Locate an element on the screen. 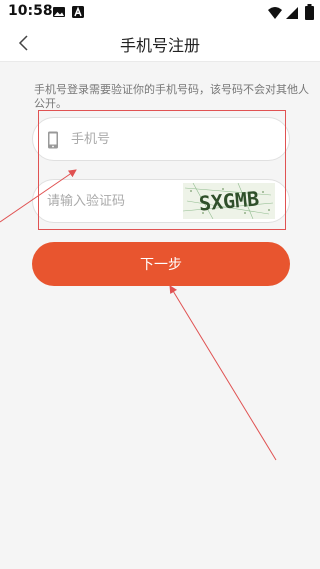  status-time: 10:58 is located at coordinates (30, 11).